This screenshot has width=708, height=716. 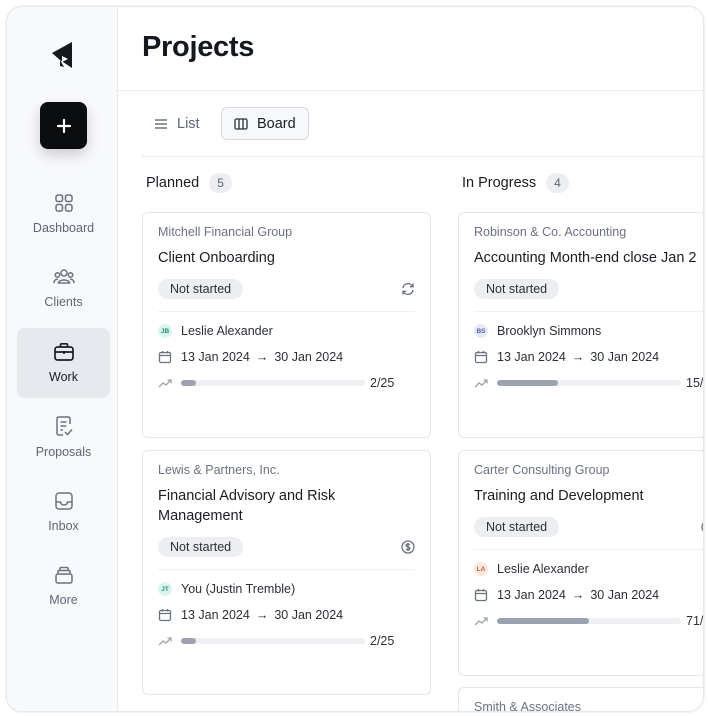 I want to click on progress-row: 15/, so click(x=588, y=383).